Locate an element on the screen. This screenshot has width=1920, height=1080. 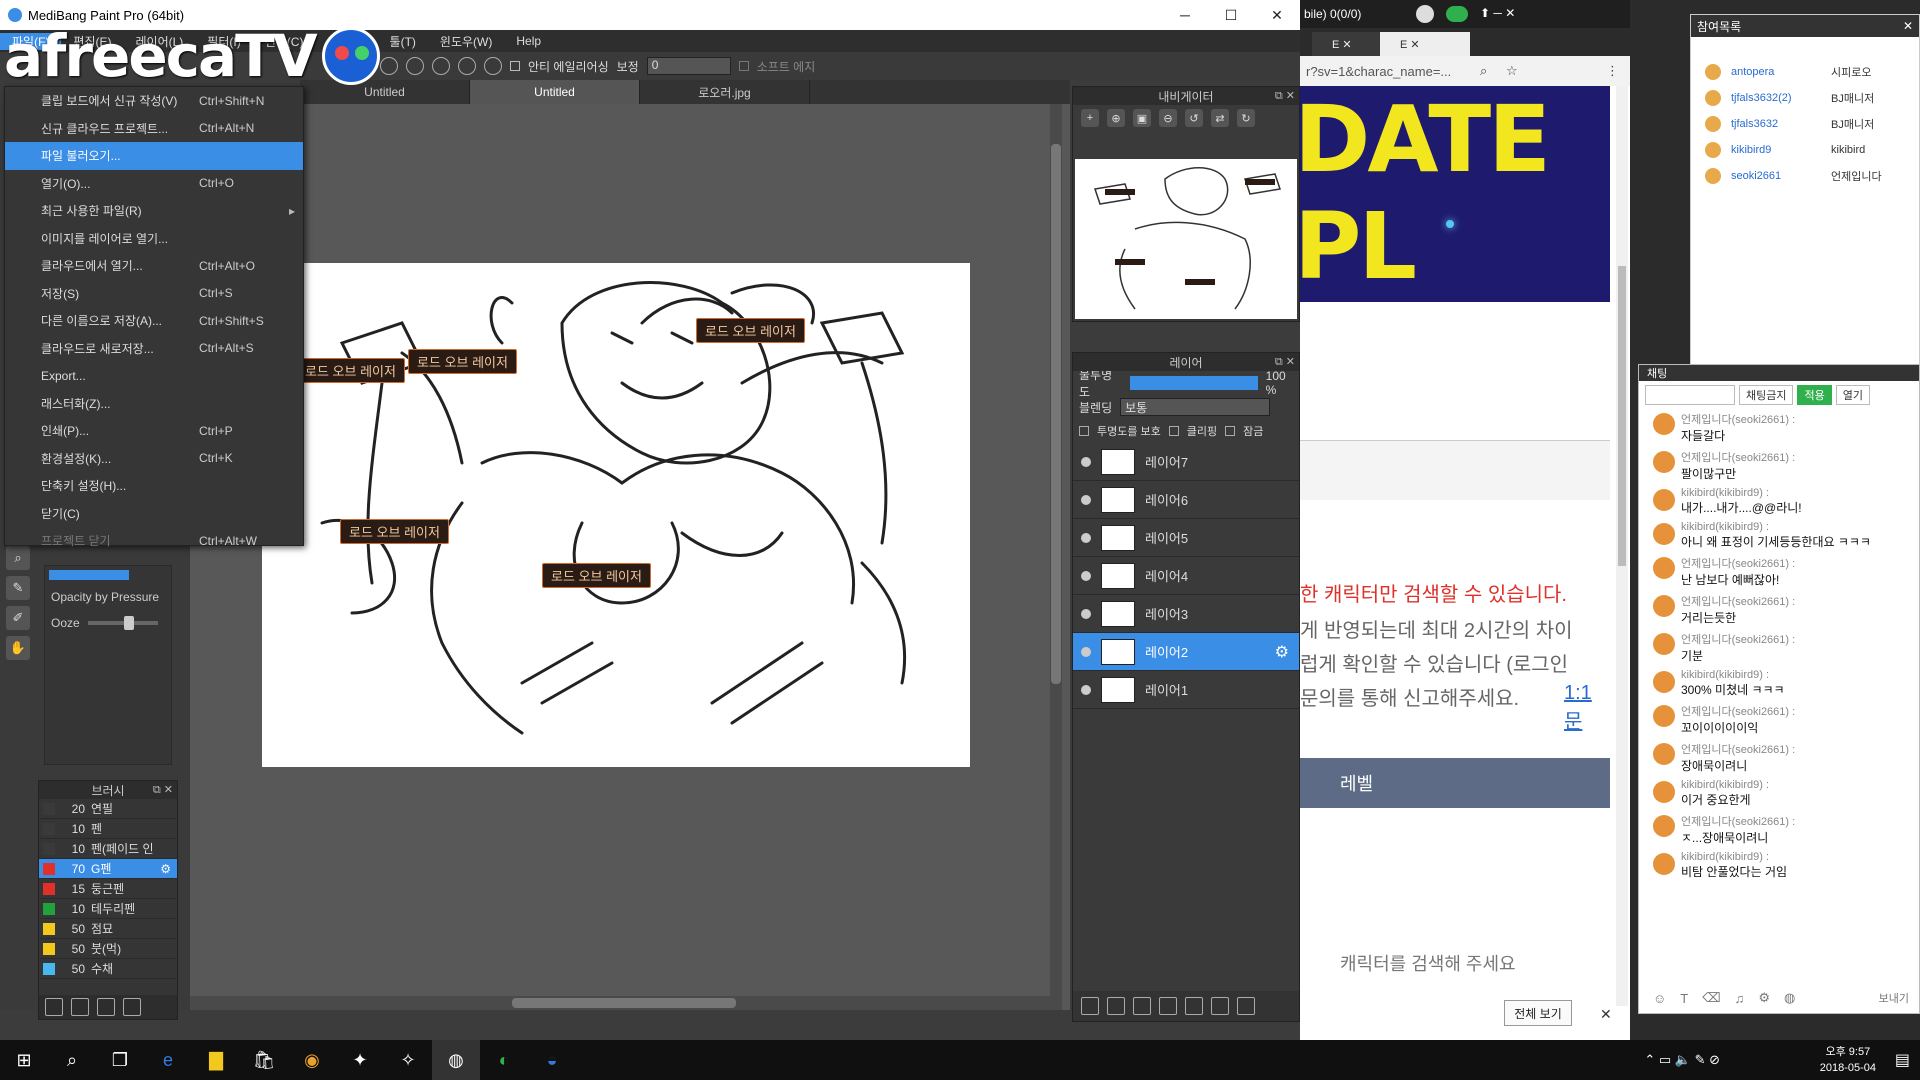
brush-item: 10 테두리펜 is located at coordinates (108, 909).